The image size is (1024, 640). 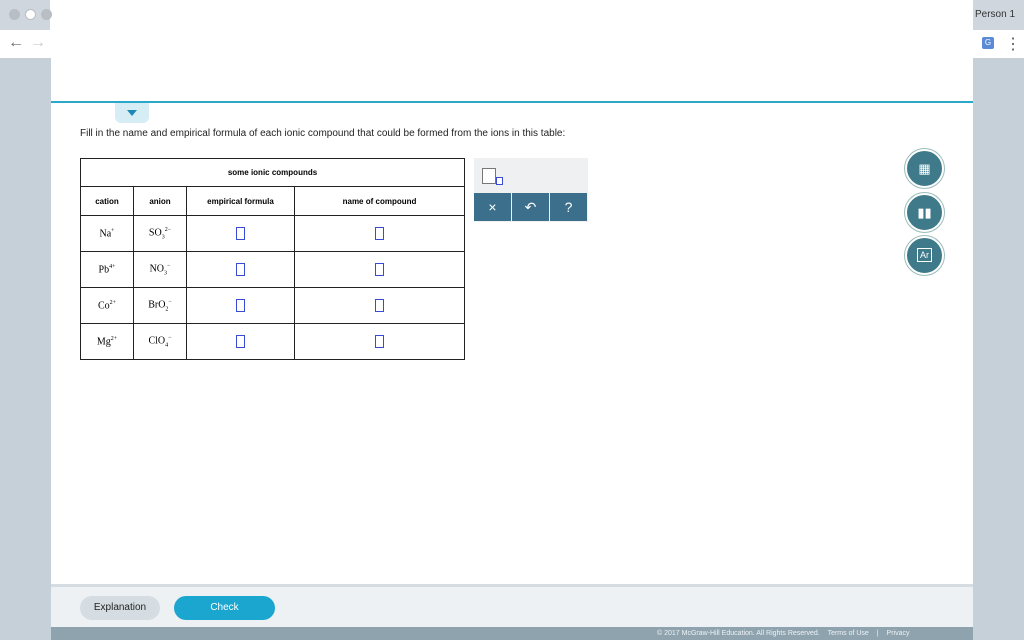 I want to click on table-row: Pb4+ NO3−, so click(x=272, y=269).